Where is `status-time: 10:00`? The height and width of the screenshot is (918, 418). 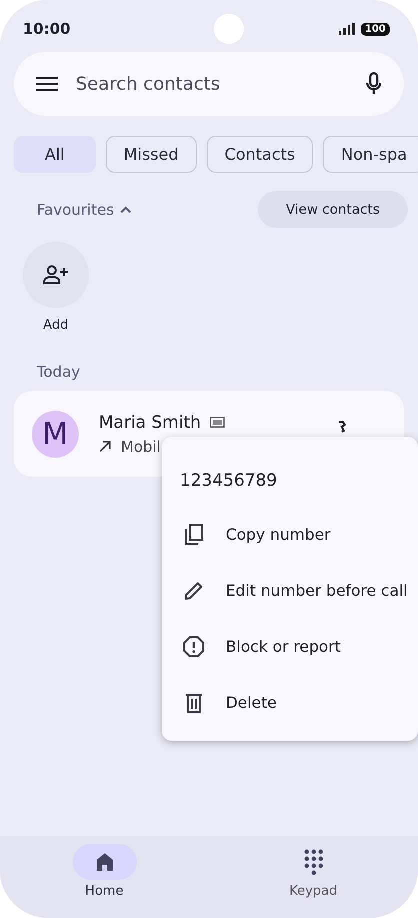 status-time: 10:00 is located at coordinates (47, 29).